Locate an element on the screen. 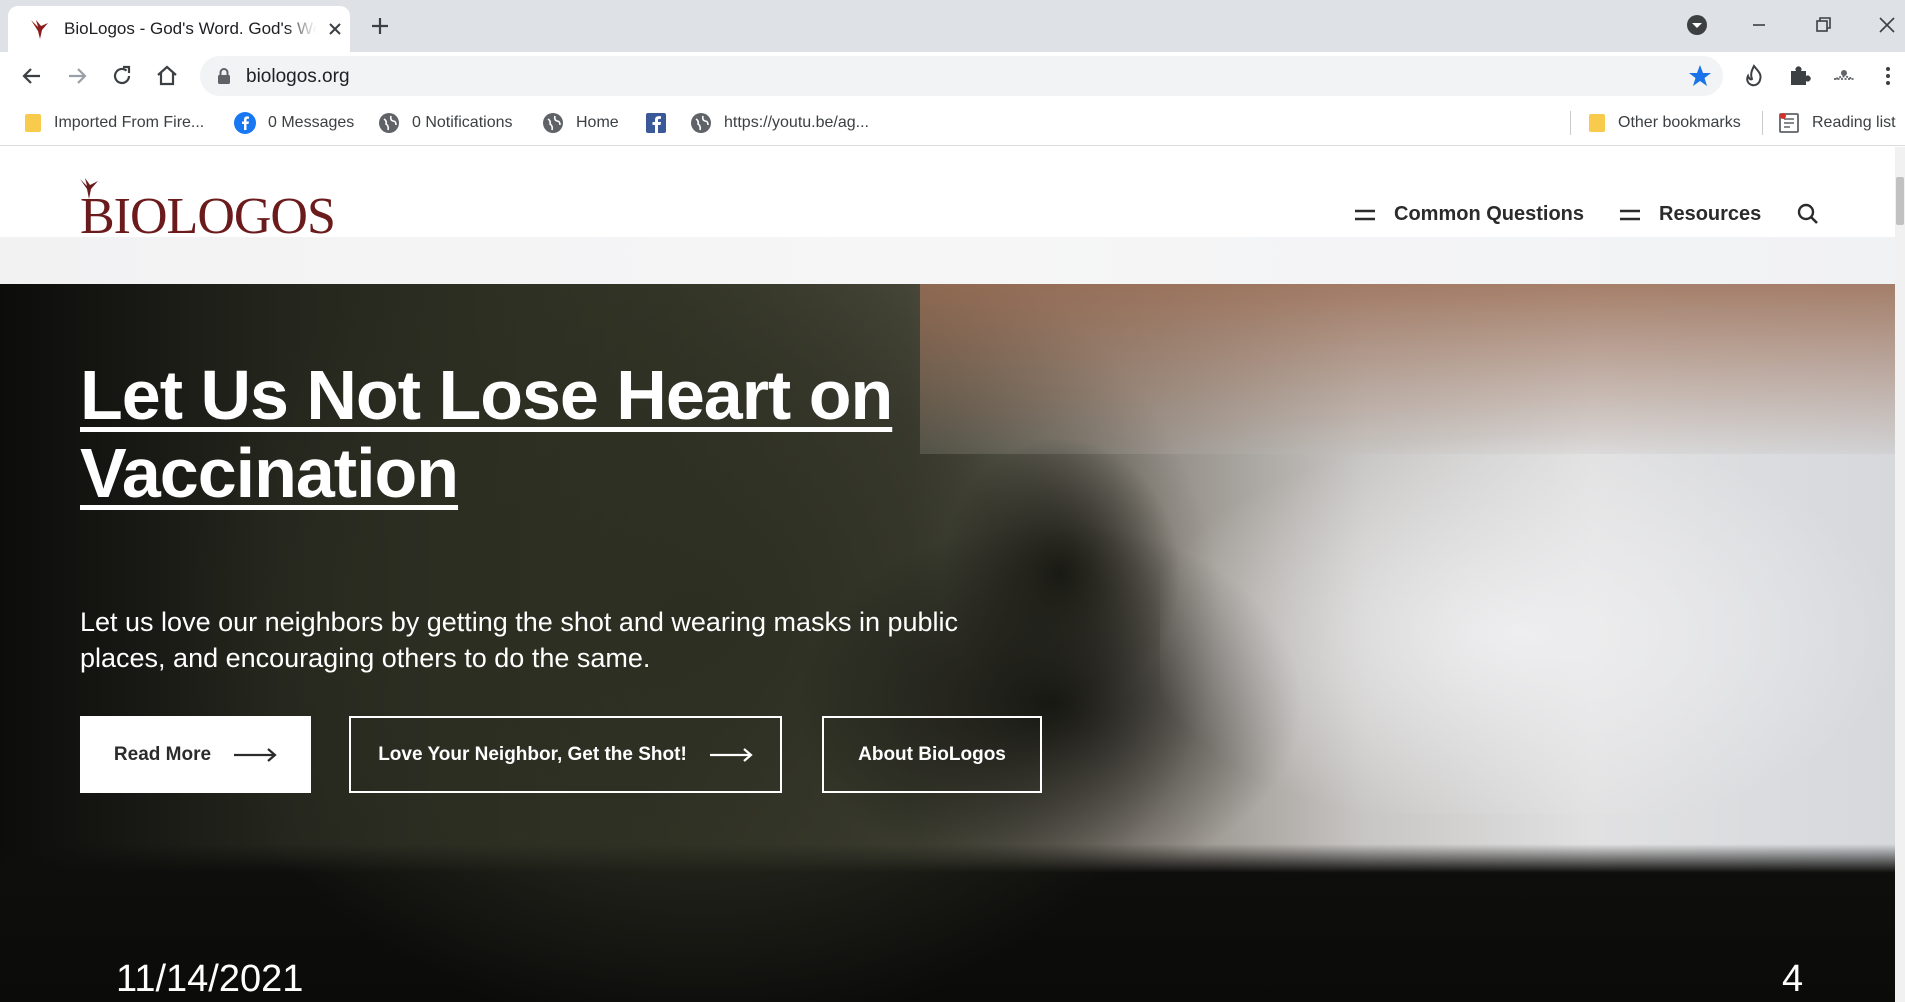 This screenshot has width=1905, height=1002. bookmark-facebook is located at coordinates (662, 123).